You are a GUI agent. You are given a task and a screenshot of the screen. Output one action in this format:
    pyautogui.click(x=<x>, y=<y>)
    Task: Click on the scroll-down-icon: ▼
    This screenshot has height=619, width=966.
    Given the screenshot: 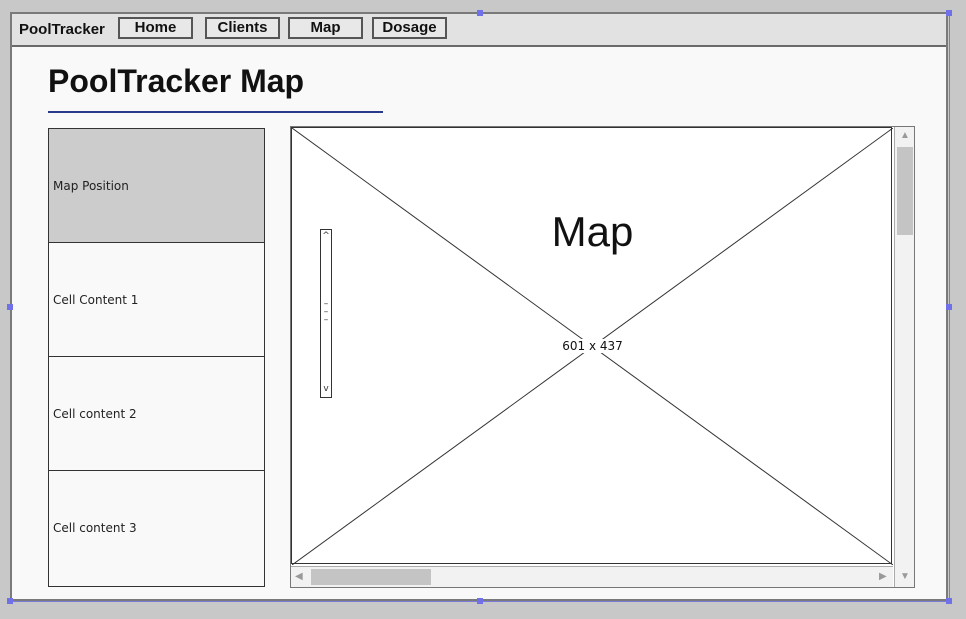 What is the action you would take?
    pyautogui.click(x=905, y=577)
    